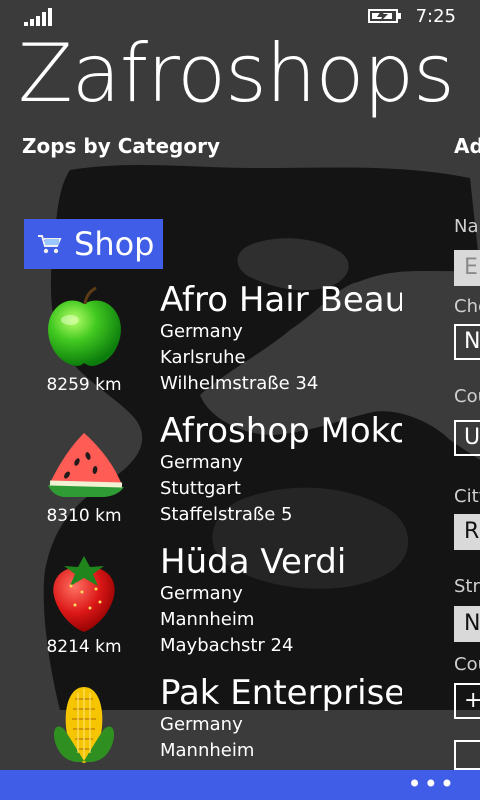 The height and width of the screenshot is (800, 480). Describe the element at coordinates (236, 73) in the screenshot. I see `app-title: Zafroshops` at that location.